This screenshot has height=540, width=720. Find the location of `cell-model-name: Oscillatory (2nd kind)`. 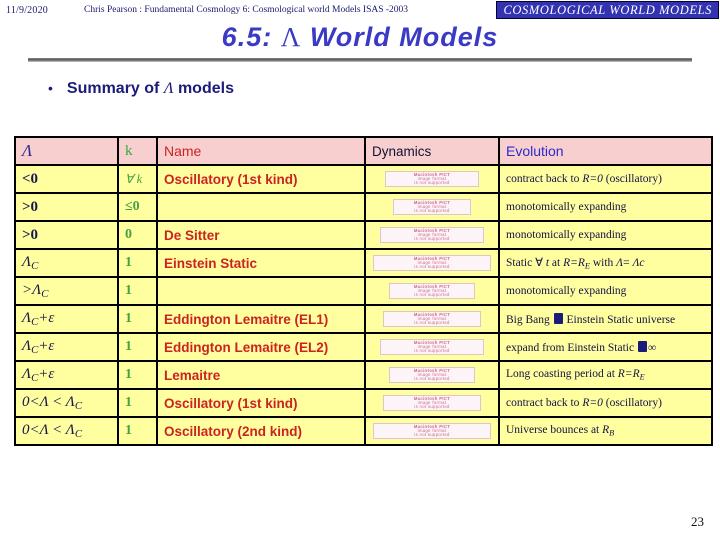

cell-model-name: Oscillatory (2nd kind) is located at coordinates (261, 431).